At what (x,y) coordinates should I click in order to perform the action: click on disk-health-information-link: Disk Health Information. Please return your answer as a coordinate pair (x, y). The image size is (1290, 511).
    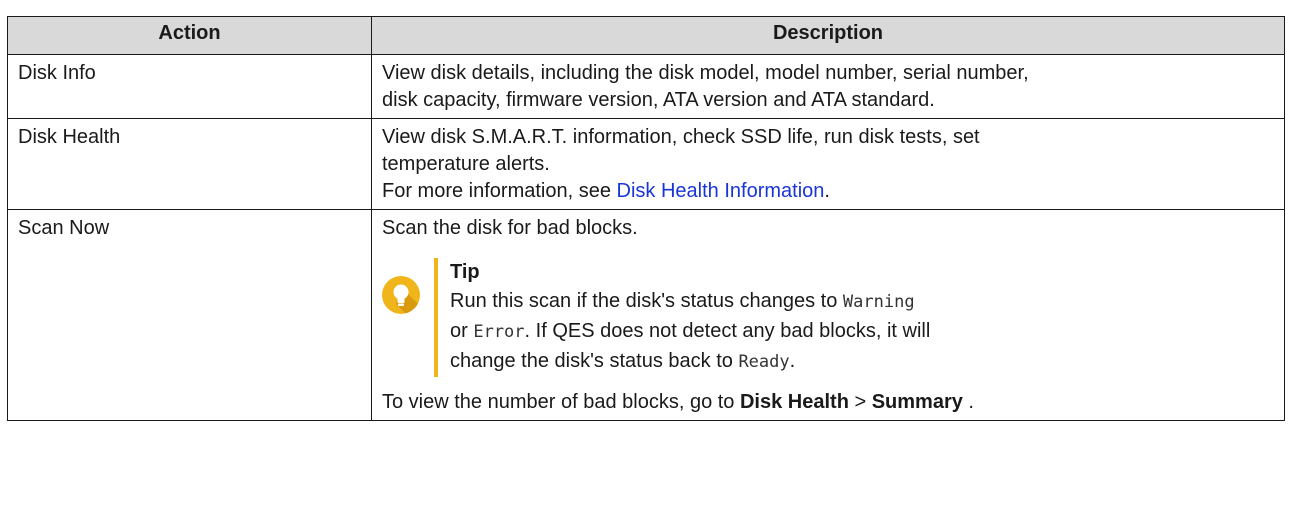
    Looking at the image, I should click on (721, 191).